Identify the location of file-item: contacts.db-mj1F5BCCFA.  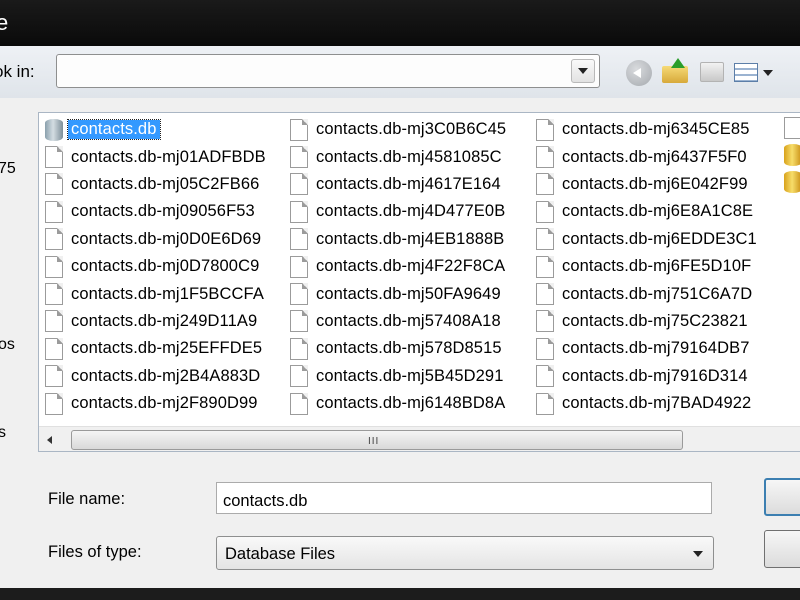
(155, 293).